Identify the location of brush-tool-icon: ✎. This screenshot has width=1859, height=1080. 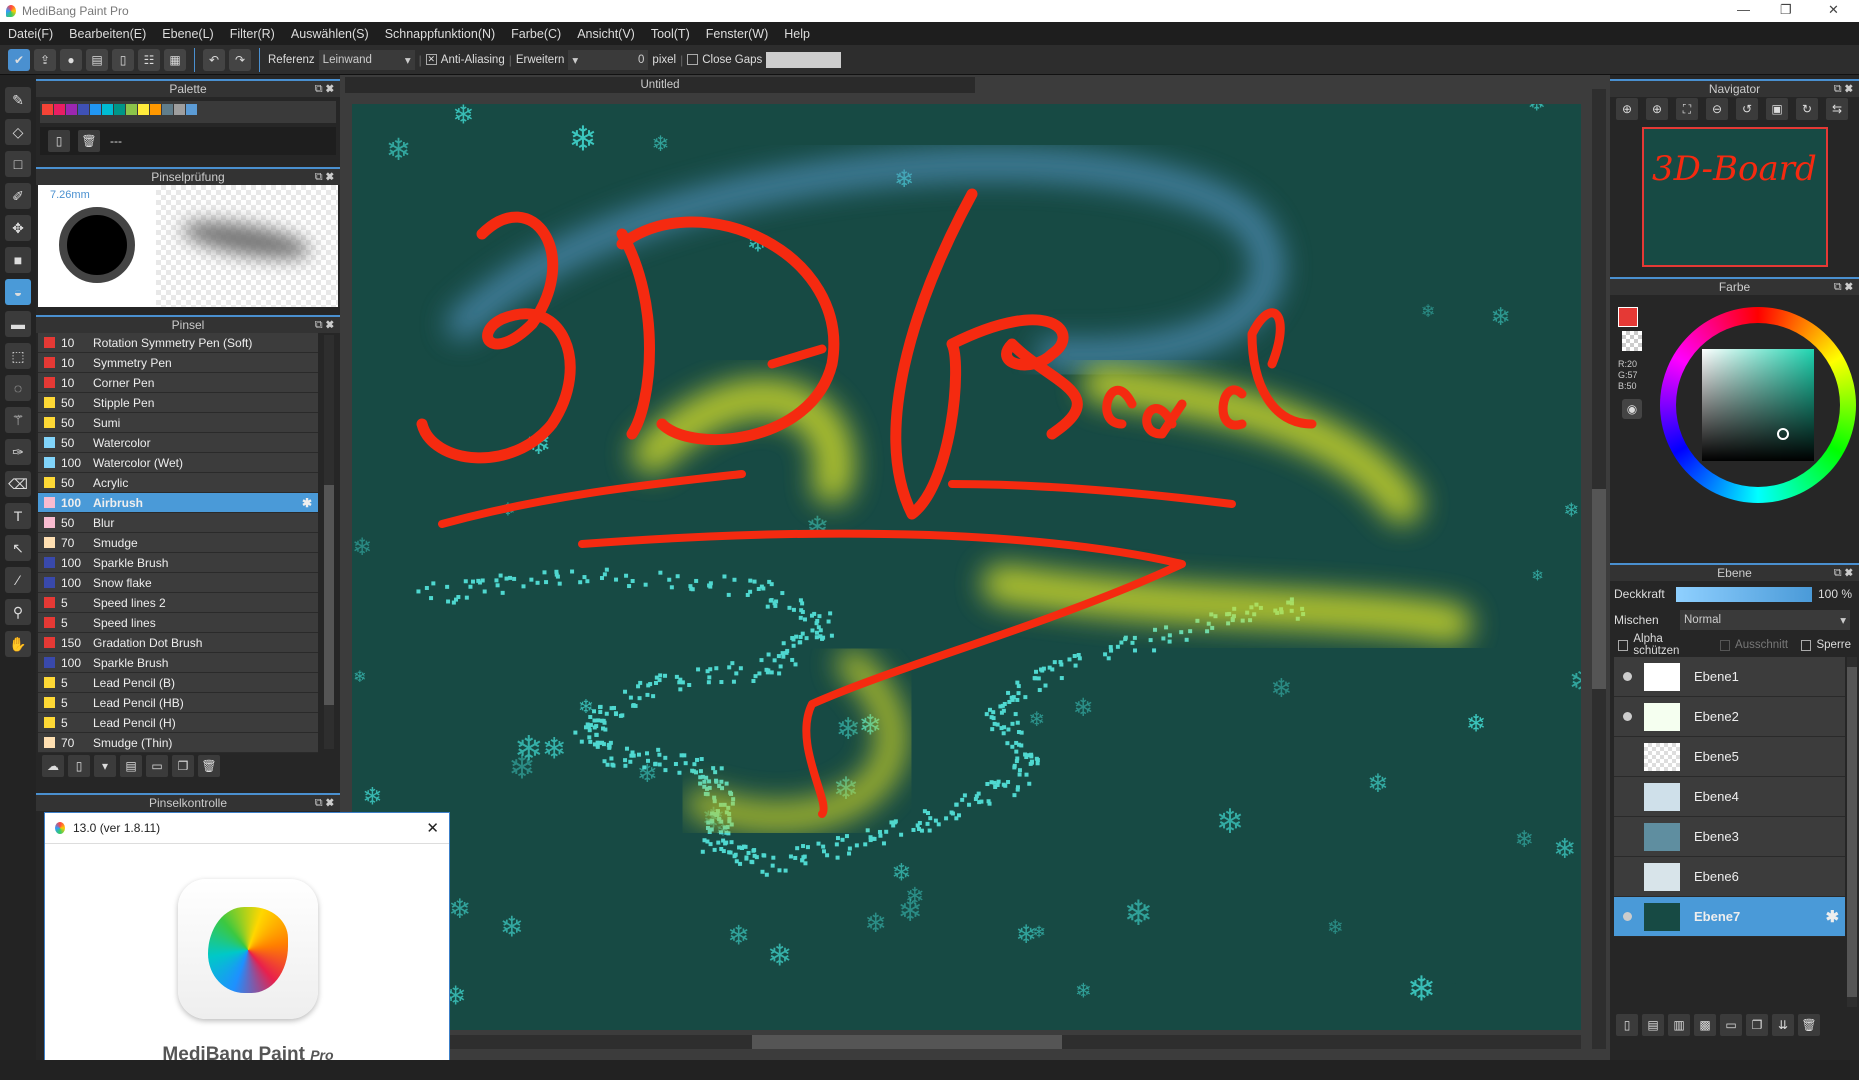
(18, 100).